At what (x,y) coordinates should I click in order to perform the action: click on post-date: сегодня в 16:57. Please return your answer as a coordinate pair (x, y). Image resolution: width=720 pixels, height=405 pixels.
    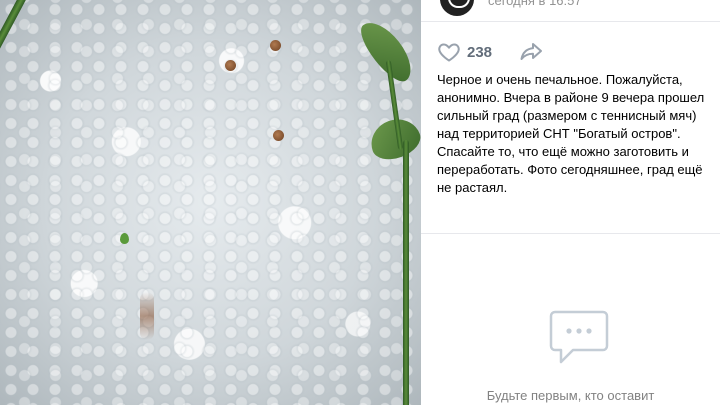
    Looking at the image, I should click on (535, 4).